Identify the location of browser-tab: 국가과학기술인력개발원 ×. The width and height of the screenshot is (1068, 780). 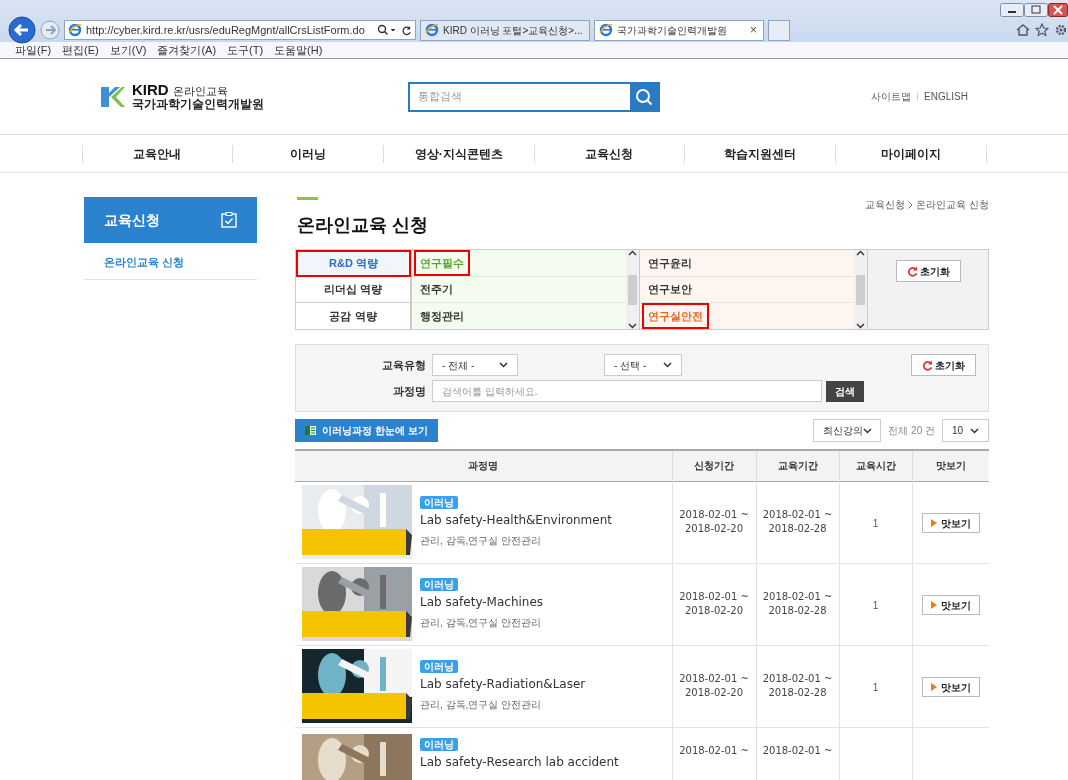
(679, 30).